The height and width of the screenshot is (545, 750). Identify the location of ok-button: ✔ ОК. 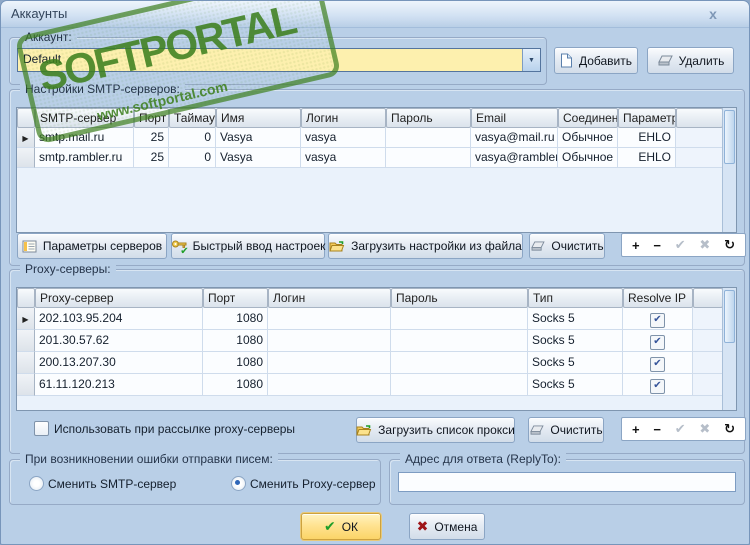
(341, 526).